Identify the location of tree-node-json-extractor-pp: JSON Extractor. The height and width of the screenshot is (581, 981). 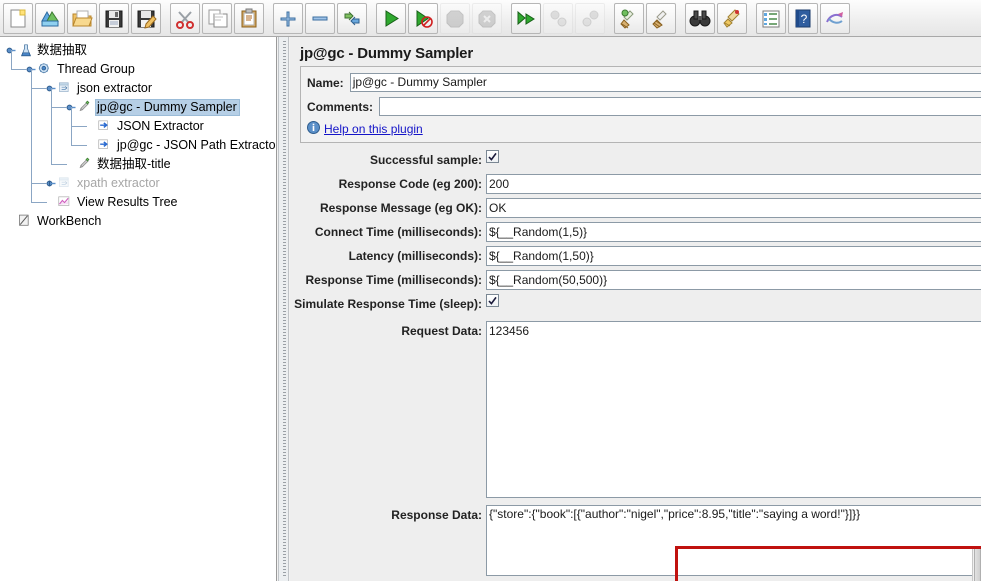
(138, 126).